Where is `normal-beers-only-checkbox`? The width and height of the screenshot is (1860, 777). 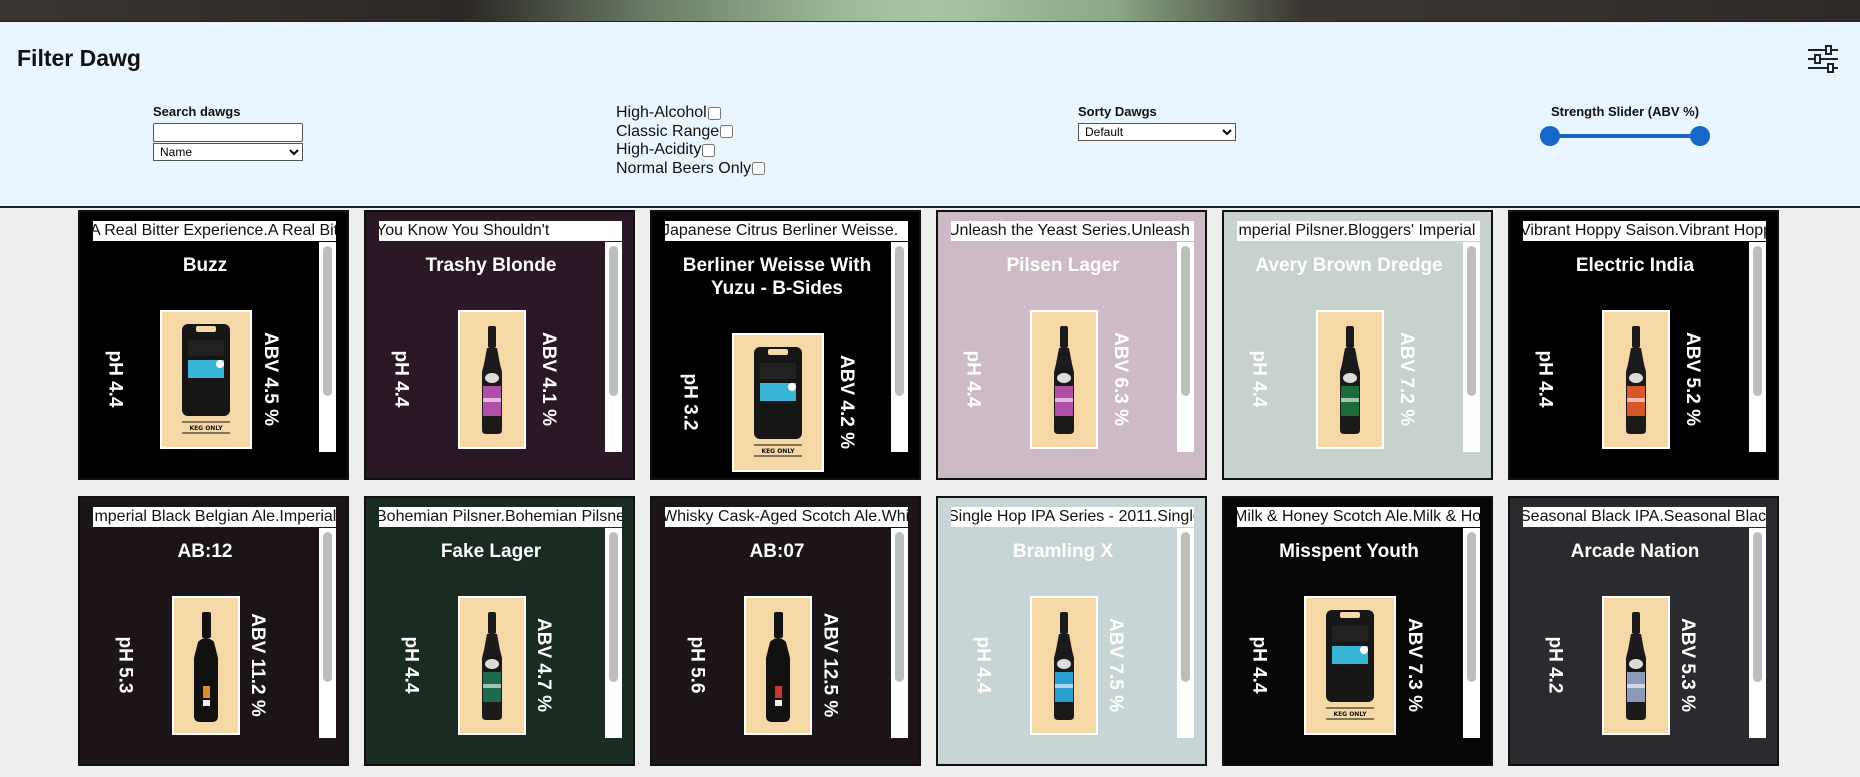 normal-beers-only-checkbox is located at coordinates (759, 169).